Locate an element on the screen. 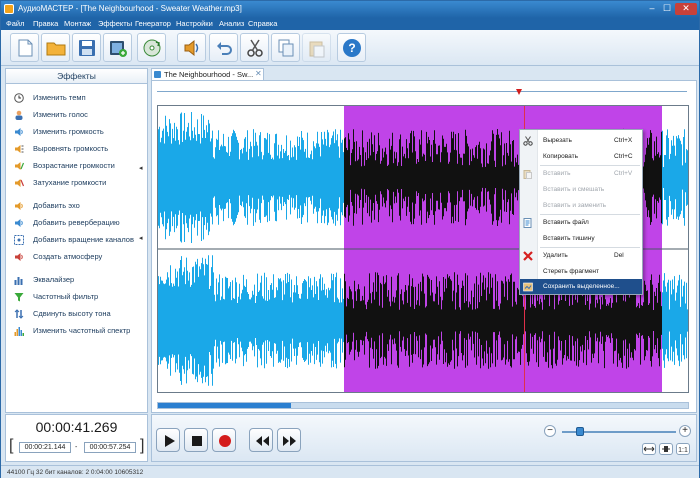 Image resolution: width=700 pixels, height=478 pixels. menu-item-erase-fragment: Стереть фрагмент is located at coordinates (581, 271).